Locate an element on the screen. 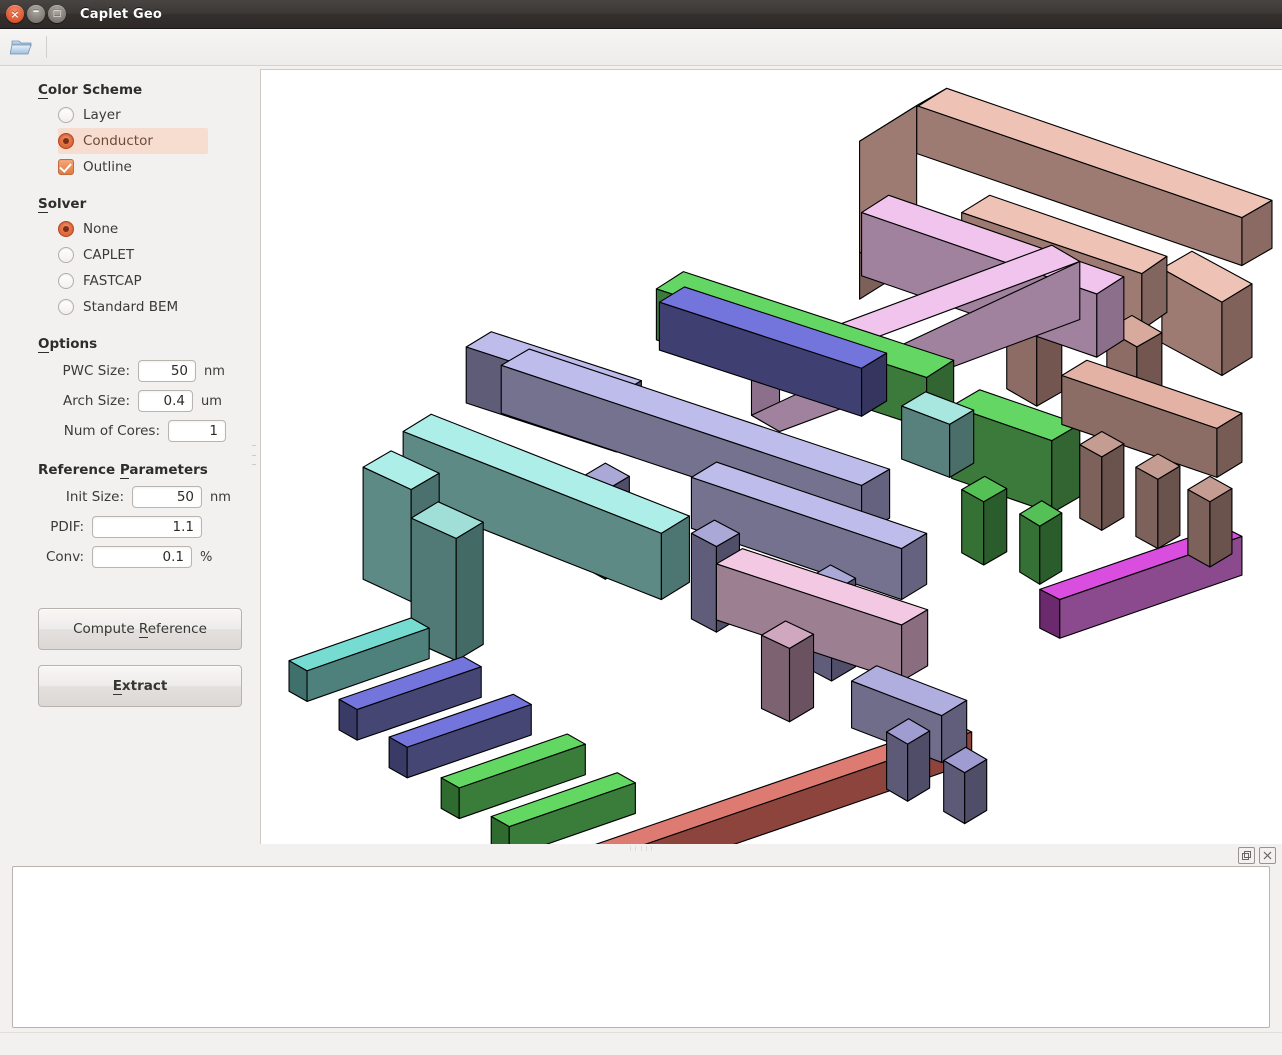  pwc-size-unit: nm is located at coordinates (214, 371).